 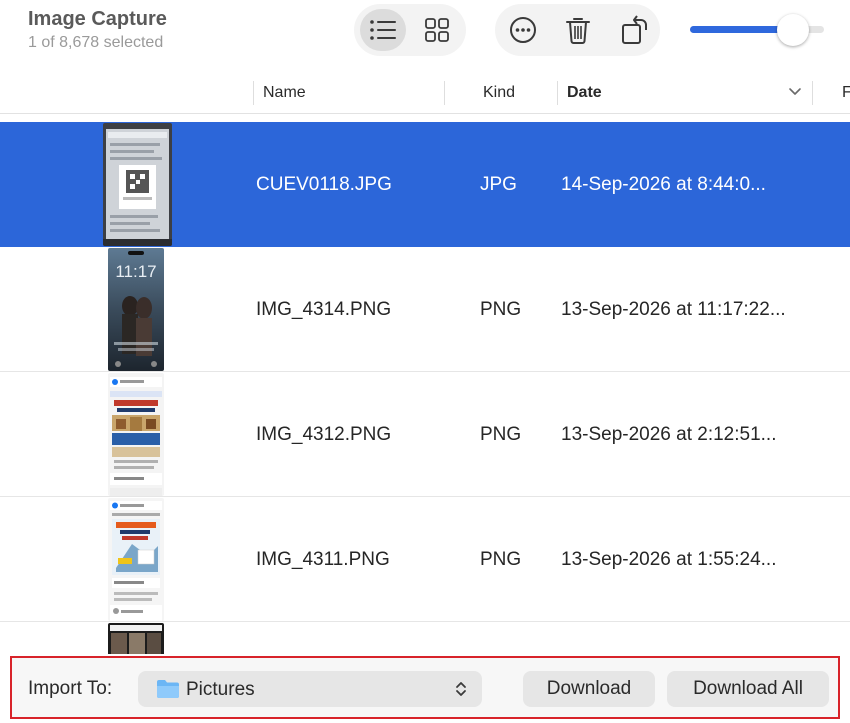 I want to click on file-name: IMG_4314.PNG, so click(x=324, y=309).